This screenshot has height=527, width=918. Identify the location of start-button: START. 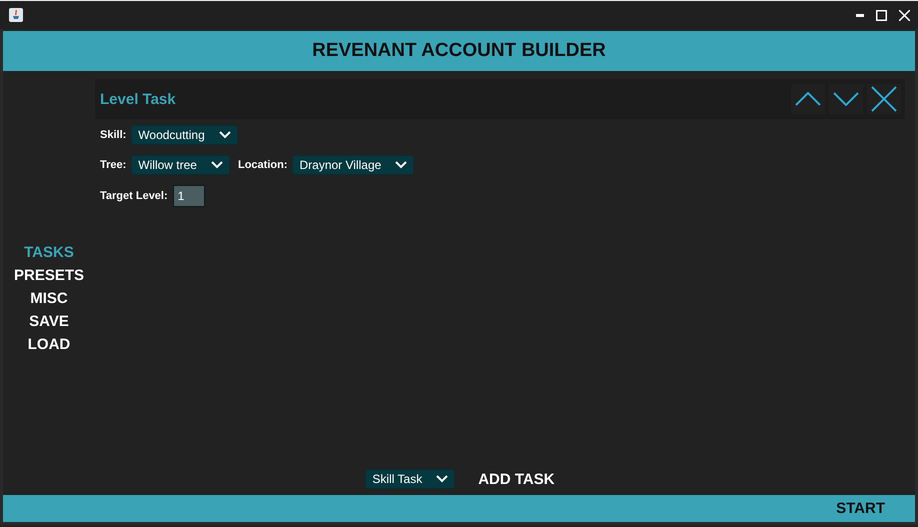
(860, 508).